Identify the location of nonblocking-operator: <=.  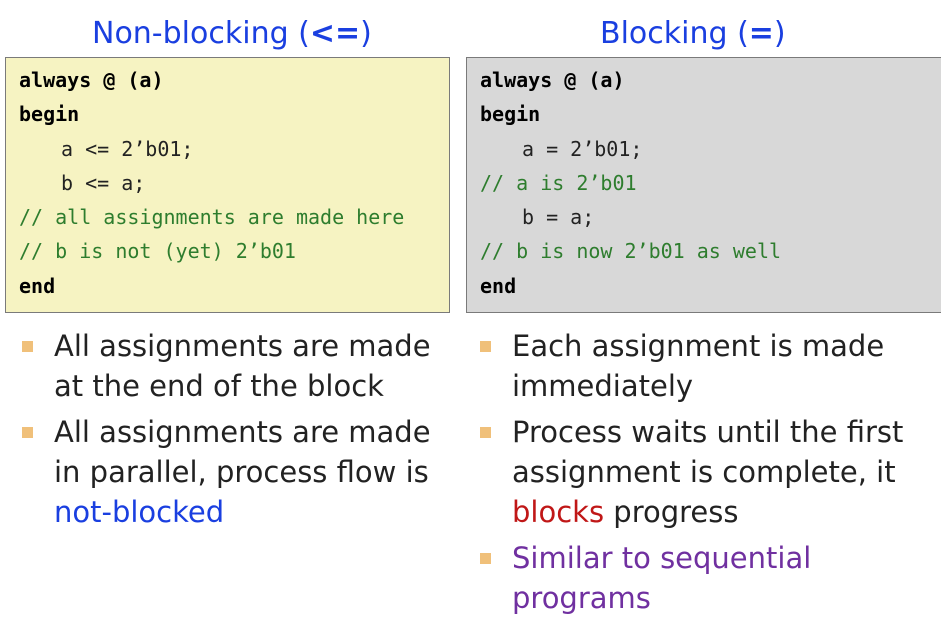
(335, 33).